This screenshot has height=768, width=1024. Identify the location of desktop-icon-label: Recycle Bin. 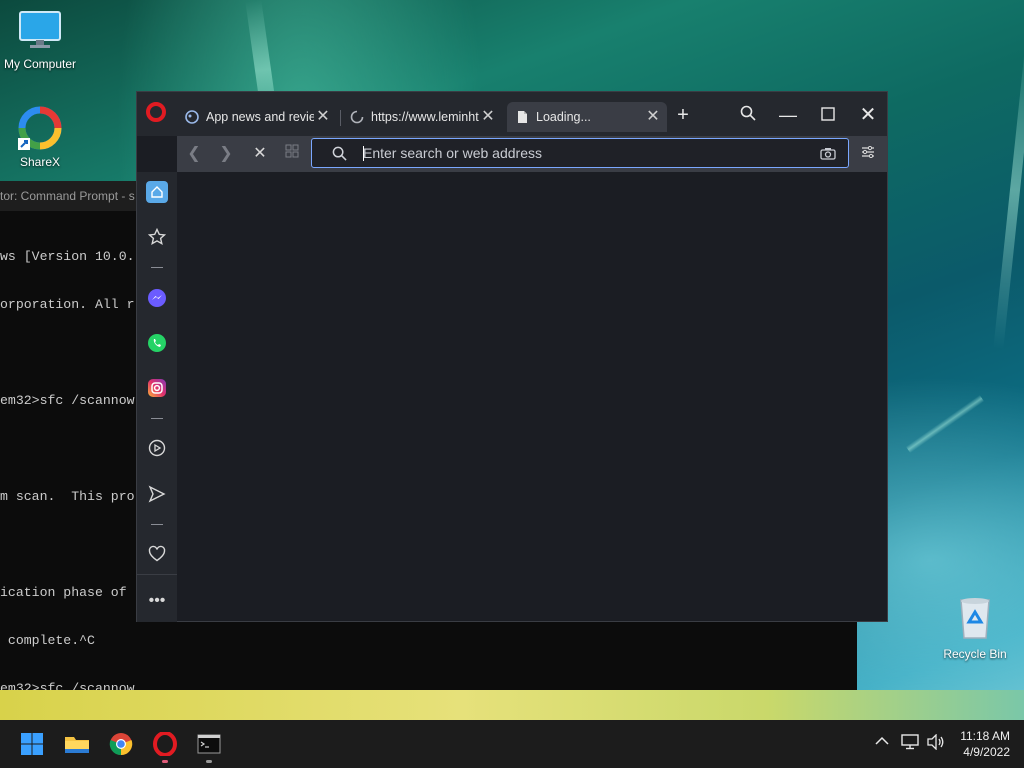
(975, 654).